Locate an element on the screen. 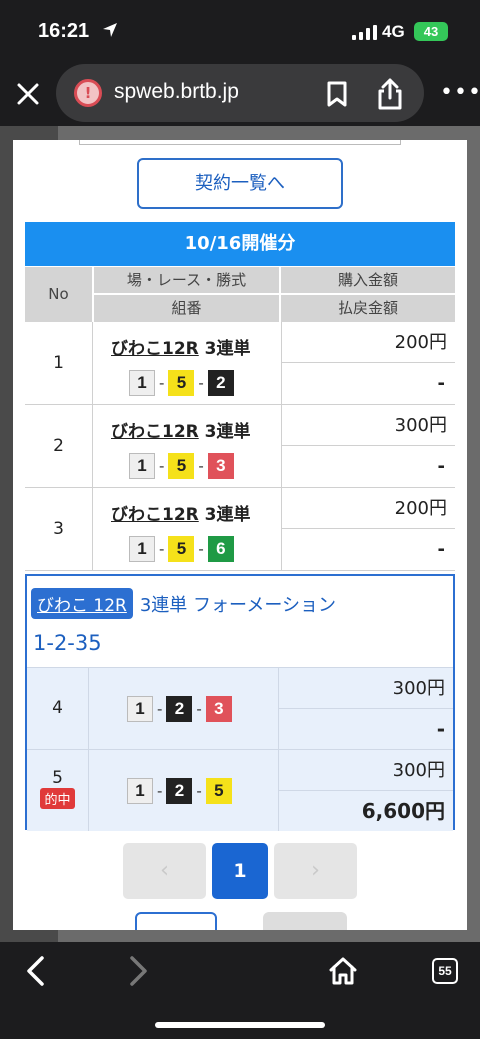 Image resolution: width=480 pixels, height=1039 pixels. browser-toolbar: 55 is located at coordinates (240, 990).